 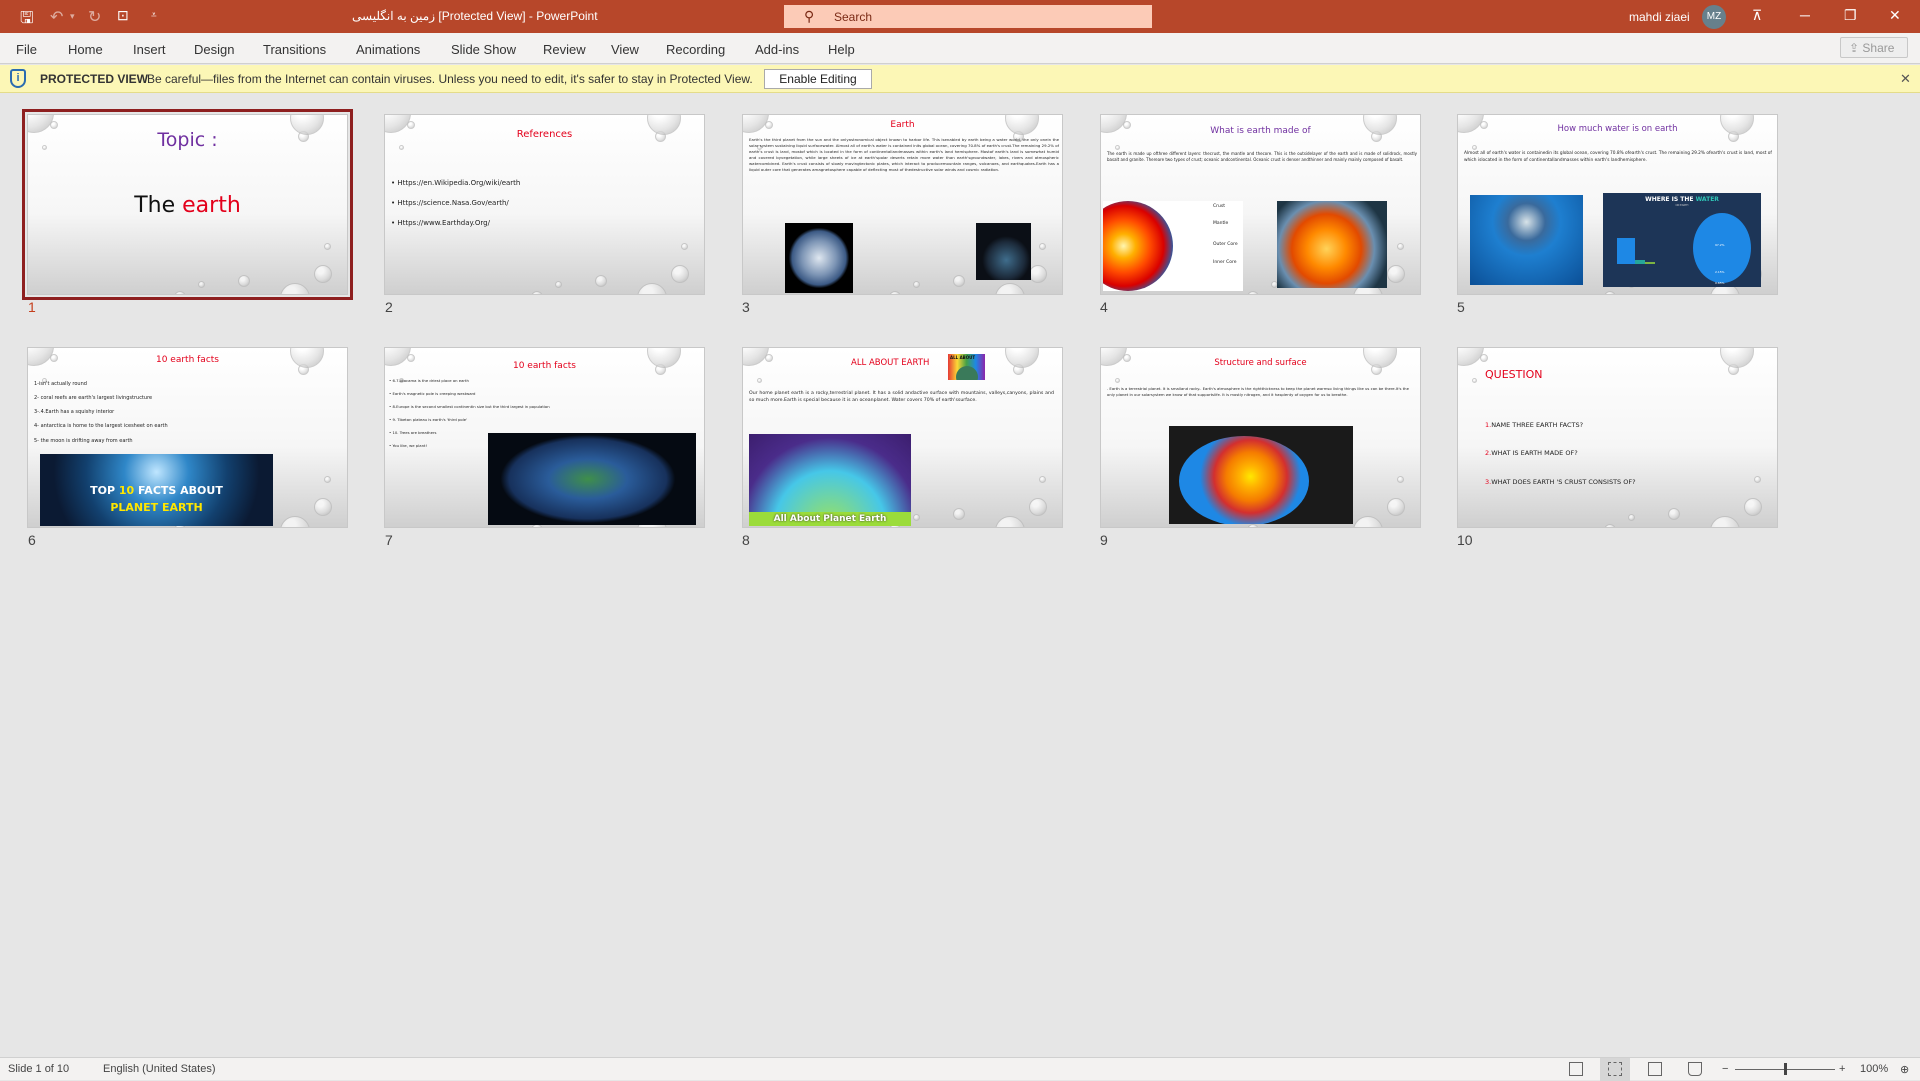 What do you see at coordinates (56, 17) in the screenshot?
I see `undo-icon: ↶` at bounding box center [56, 17].